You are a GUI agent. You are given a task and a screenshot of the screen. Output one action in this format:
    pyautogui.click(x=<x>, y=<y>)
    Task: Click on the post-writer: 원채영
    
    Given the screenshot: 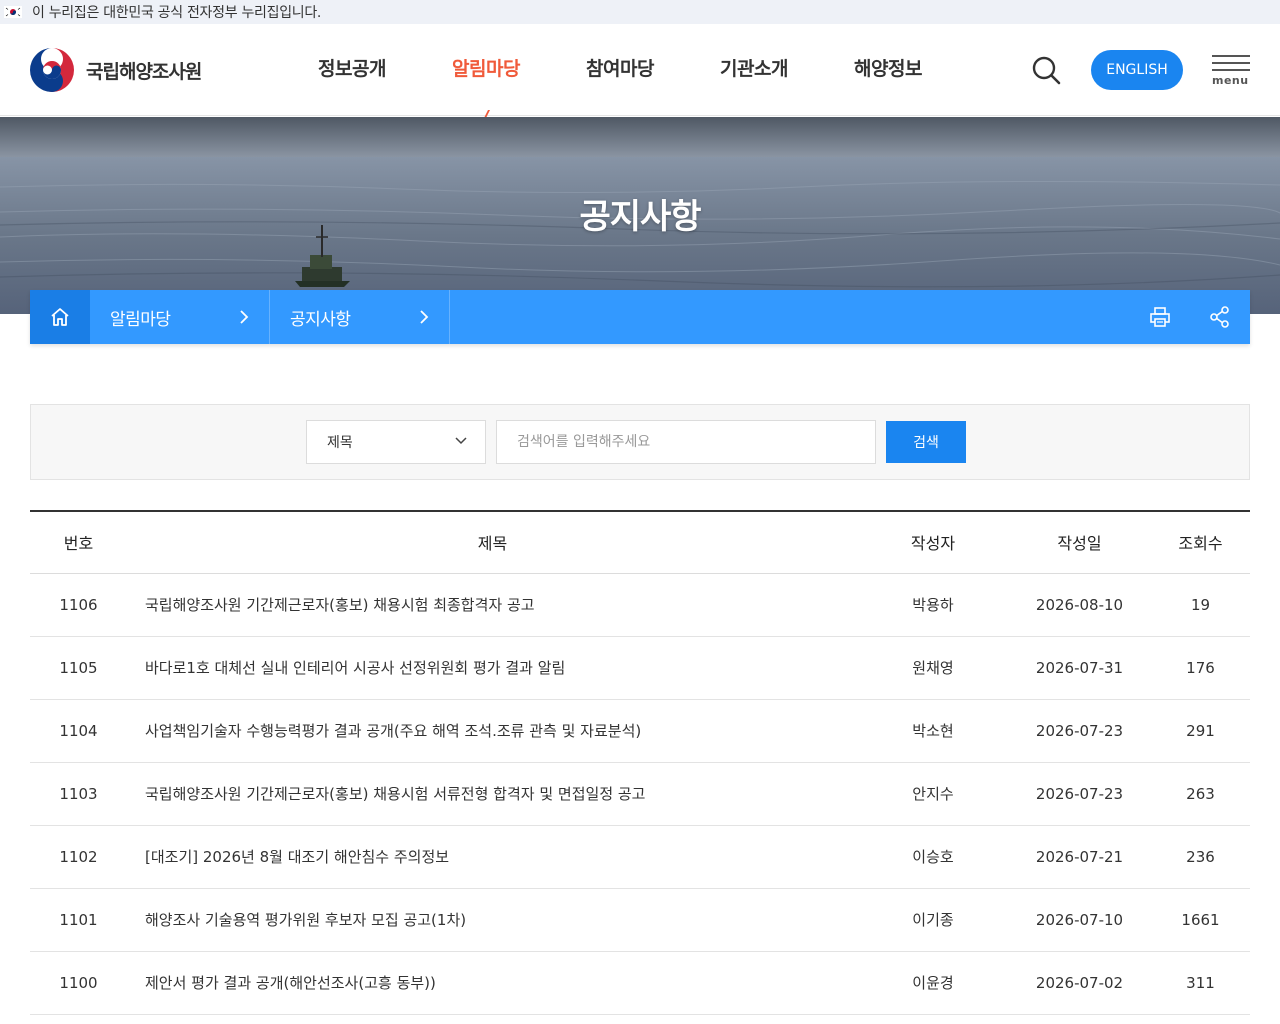 What is the action you would take?
    pyautogui.click(x=933, y=668)
    